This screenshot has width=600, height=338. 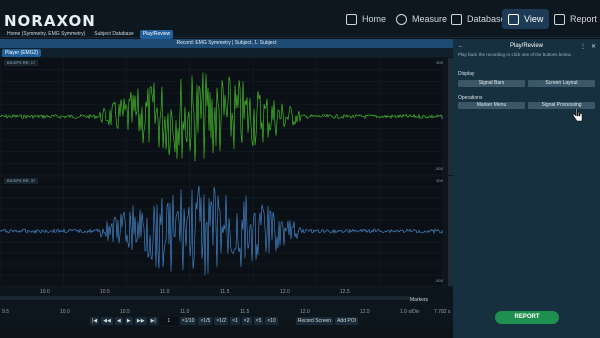 I want to click on x-tick-lower: 11.0, so click(x=185, y=312).